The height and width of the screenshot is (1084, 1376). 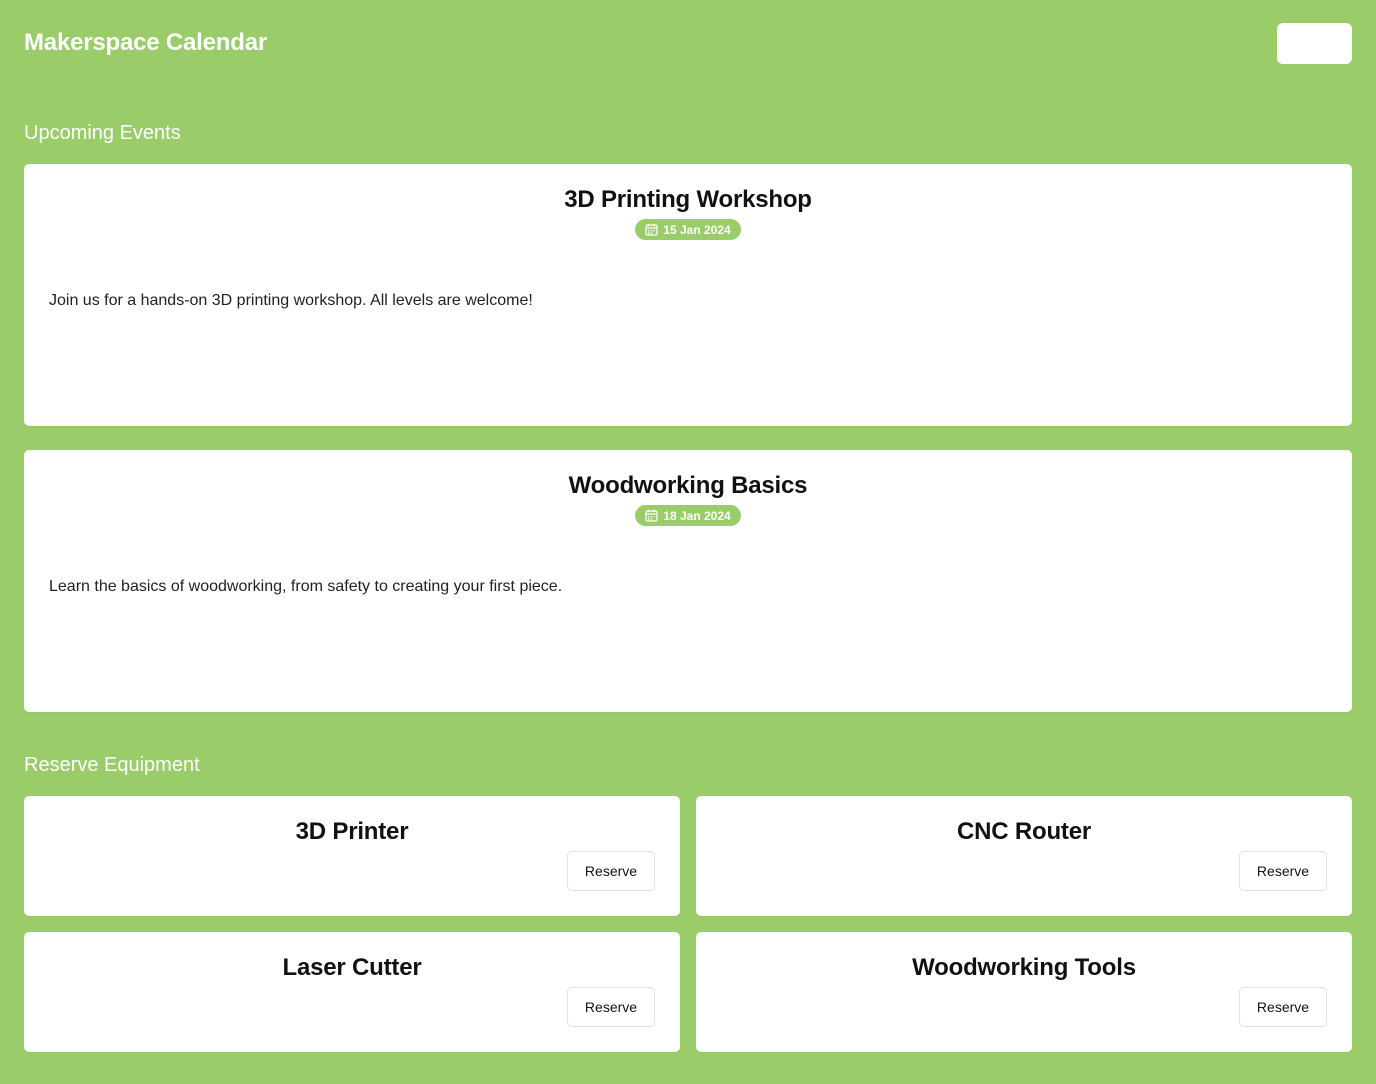 I want to click on equipment-card: CNC Router Reserve, so click(x=1024, y=856).